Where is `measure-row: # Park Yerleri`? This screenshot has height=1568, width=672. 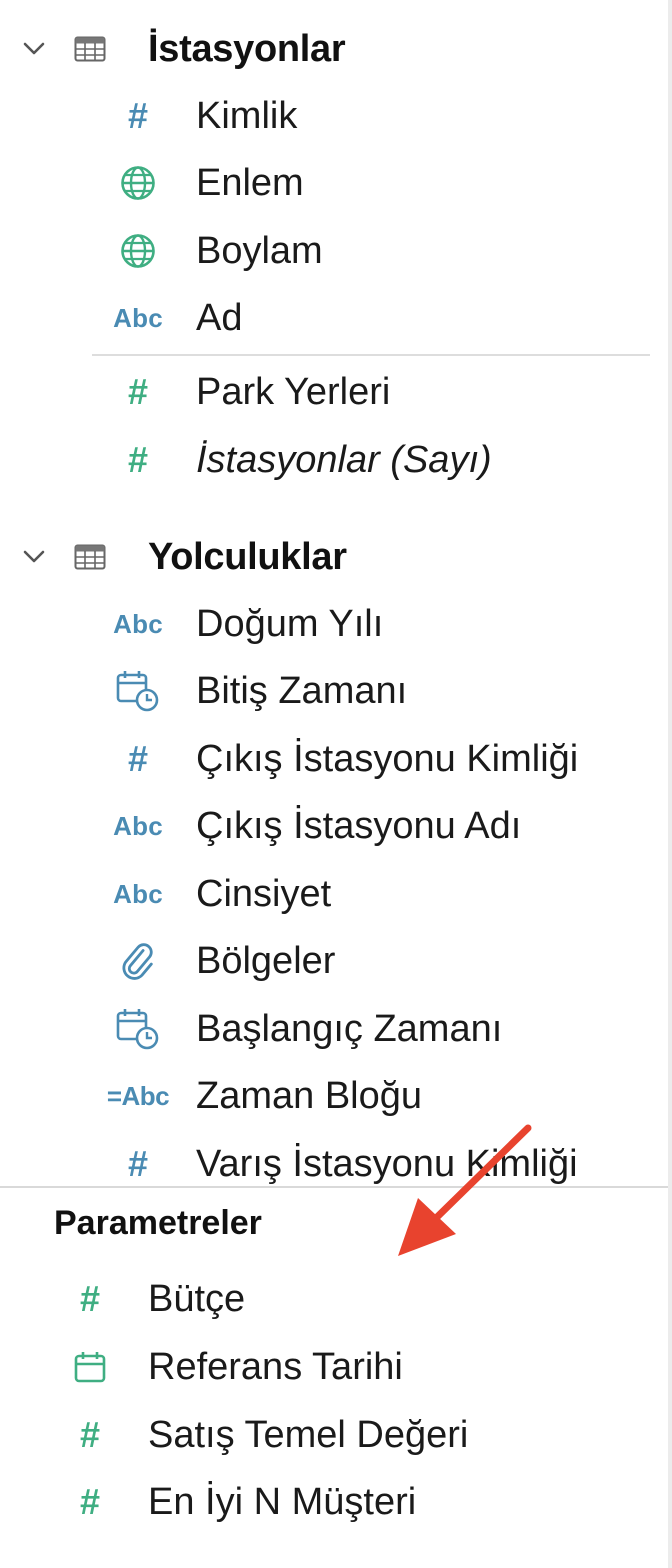 measure-row: # Park Yerleri is located at coordinates (330, 392).